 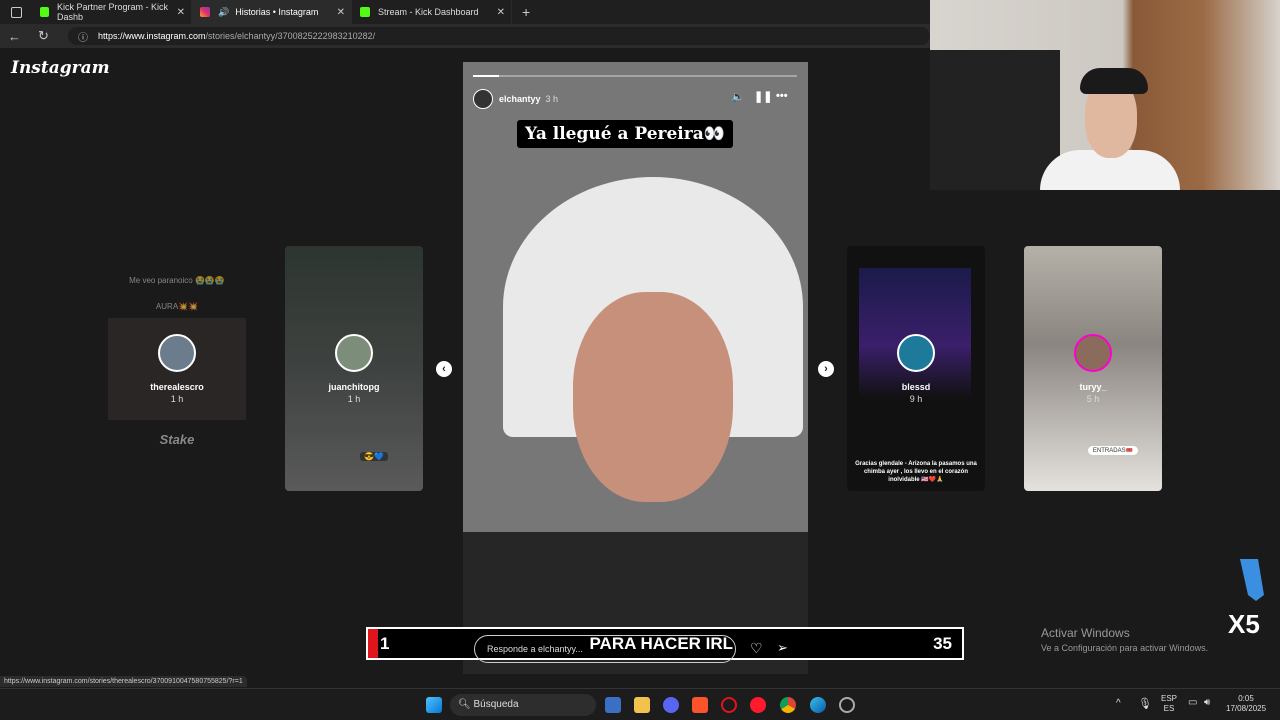 I want to click on tab-instagram: 🔊 Historias • Instagram ✕, so click(x=272, y=12).